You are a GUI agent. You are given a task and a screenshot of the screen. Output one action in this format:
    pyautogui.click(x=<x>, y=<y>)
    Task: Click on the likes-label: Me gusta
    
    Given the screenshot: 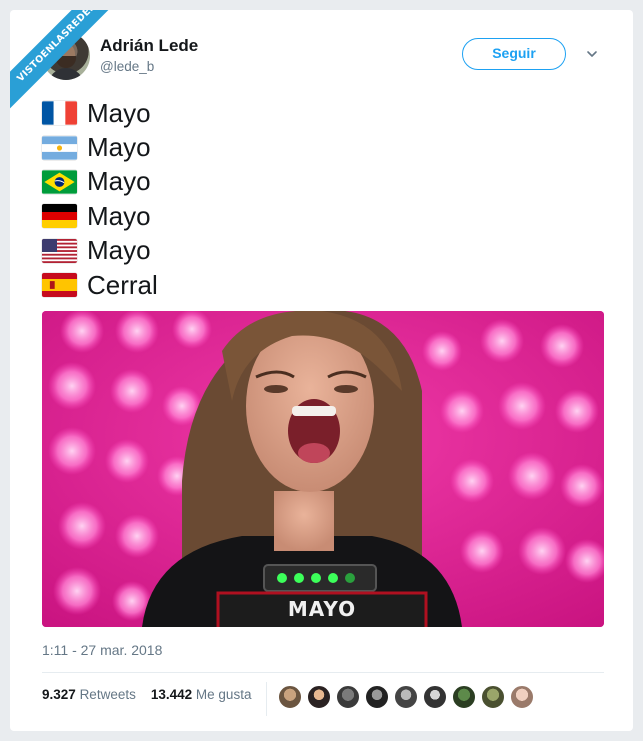 What is the action you would take?
    pyautogui.click(x=223, y=694)
    